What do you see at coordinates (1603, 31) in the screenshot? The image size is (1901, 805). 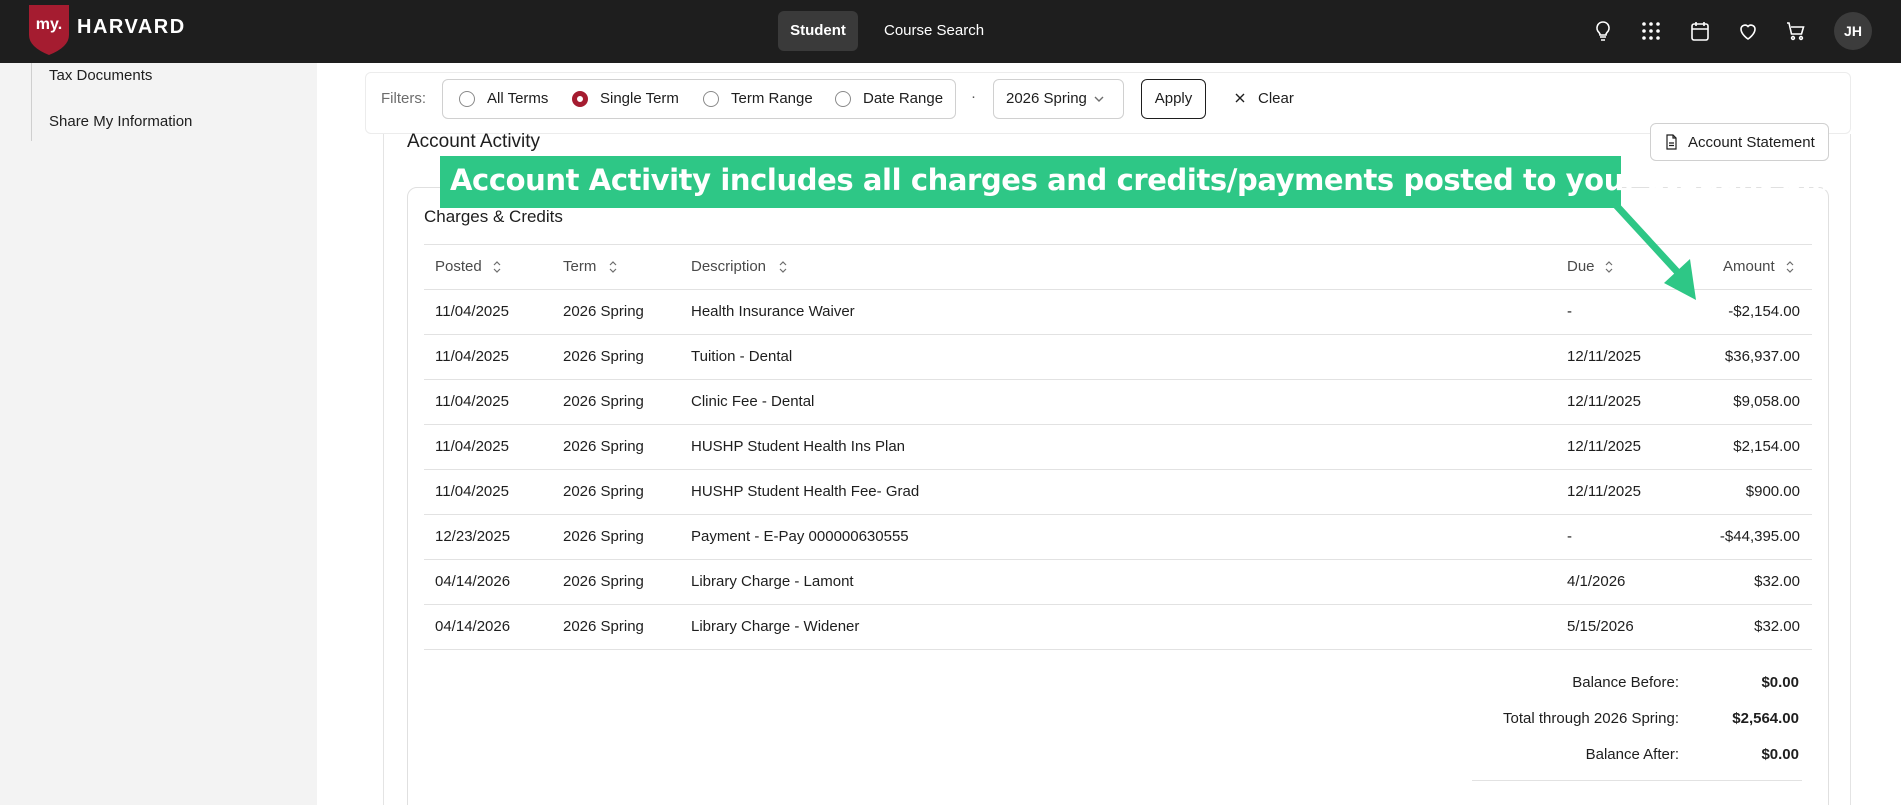 I see `lightbulb-icon` at bounding box center [1603, 31].